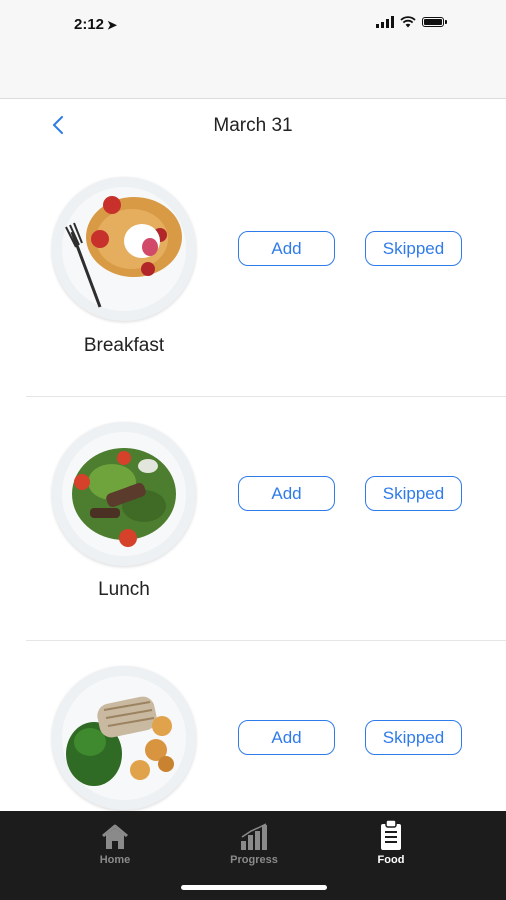 The image size is (506, 900). What do you see at coordinates (266, 640) in the screenshot?
I see `divider` at bounding box center [266, 640].